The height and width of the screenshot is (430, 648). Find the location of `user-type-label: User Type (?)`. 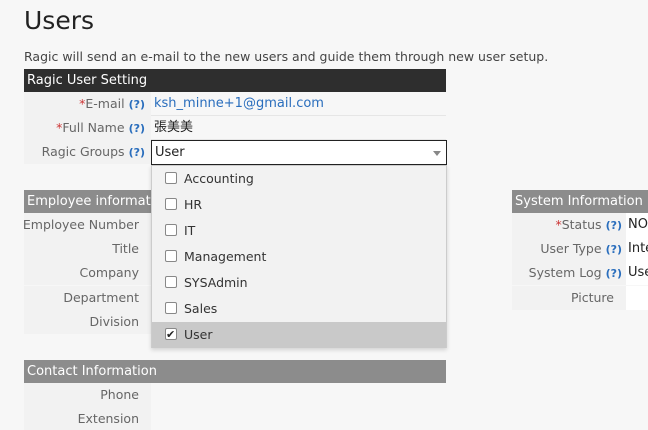

user-type-label: User Type (?) is located at coordinates (581, 249).